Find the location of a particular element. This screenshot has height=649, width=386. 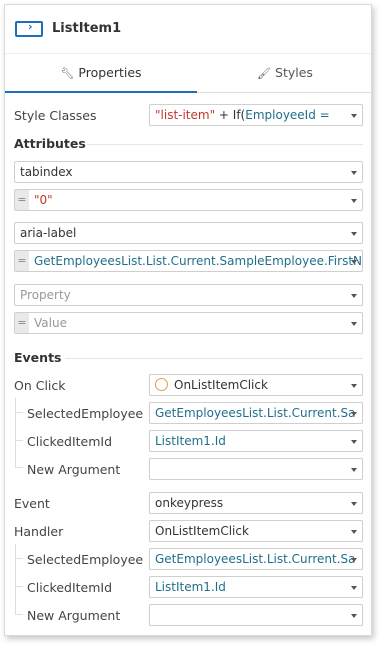

style-classes-input: "list-item" + If(EmployeeId = is located at coordinates (256, 115).